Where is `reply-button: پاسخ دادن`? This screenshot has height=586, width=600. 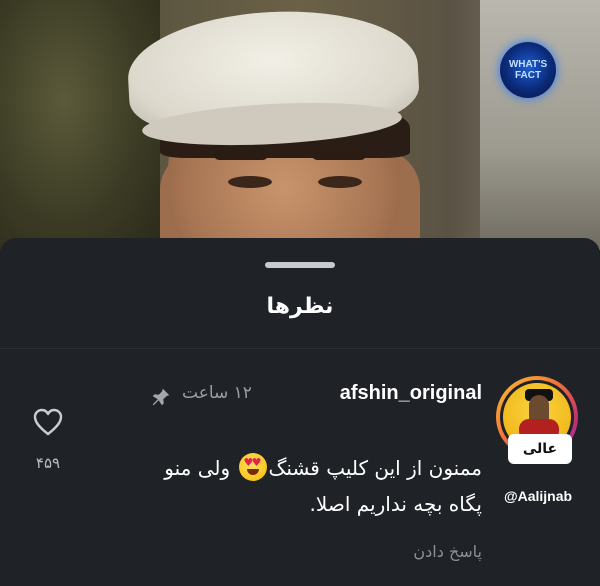 reply-button: پاسخ دادن is located at coordinates (447, 551).